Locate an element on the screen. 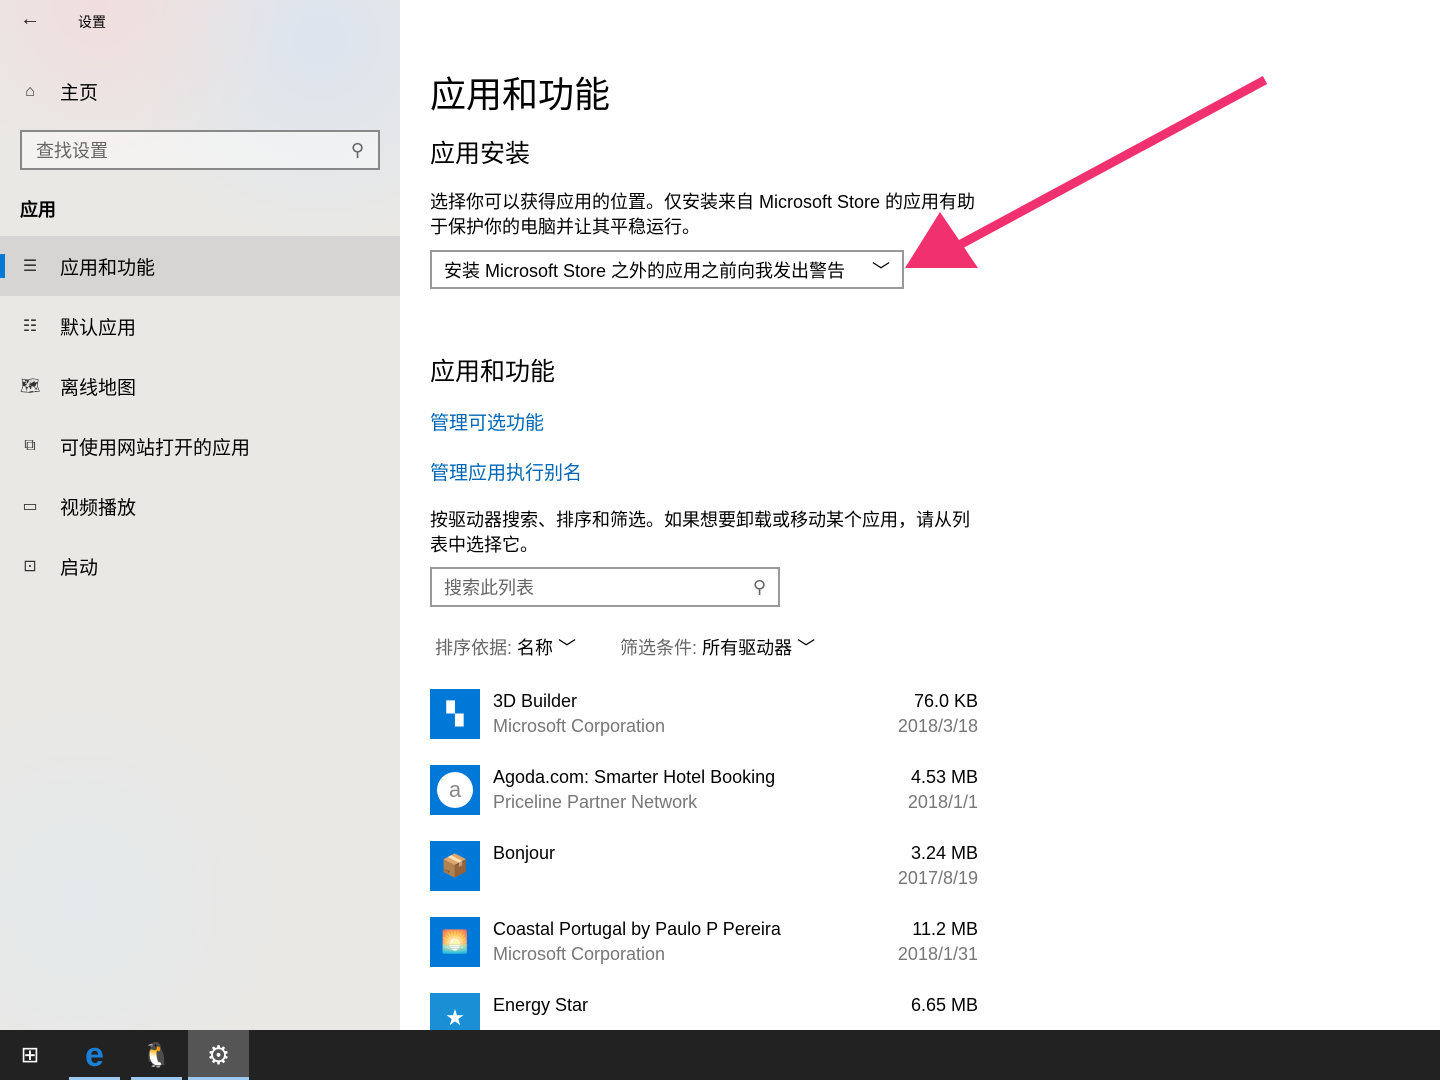  3d-builder-icon: ▚ is located at coordinates (455, 714).